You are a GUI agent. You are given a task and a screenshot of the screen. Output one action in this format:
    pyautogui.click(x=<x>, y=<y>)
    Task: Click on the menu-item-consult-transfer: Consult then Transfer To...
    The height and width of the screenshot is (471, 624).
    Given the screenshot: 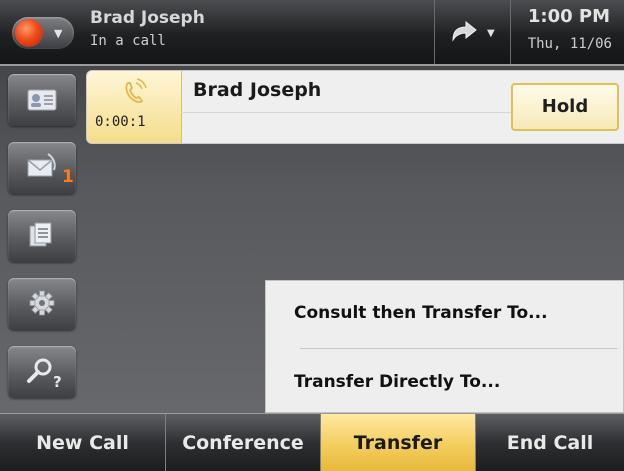 What is the action you would take?
    pyautogui.click(x=421, y=313)
    